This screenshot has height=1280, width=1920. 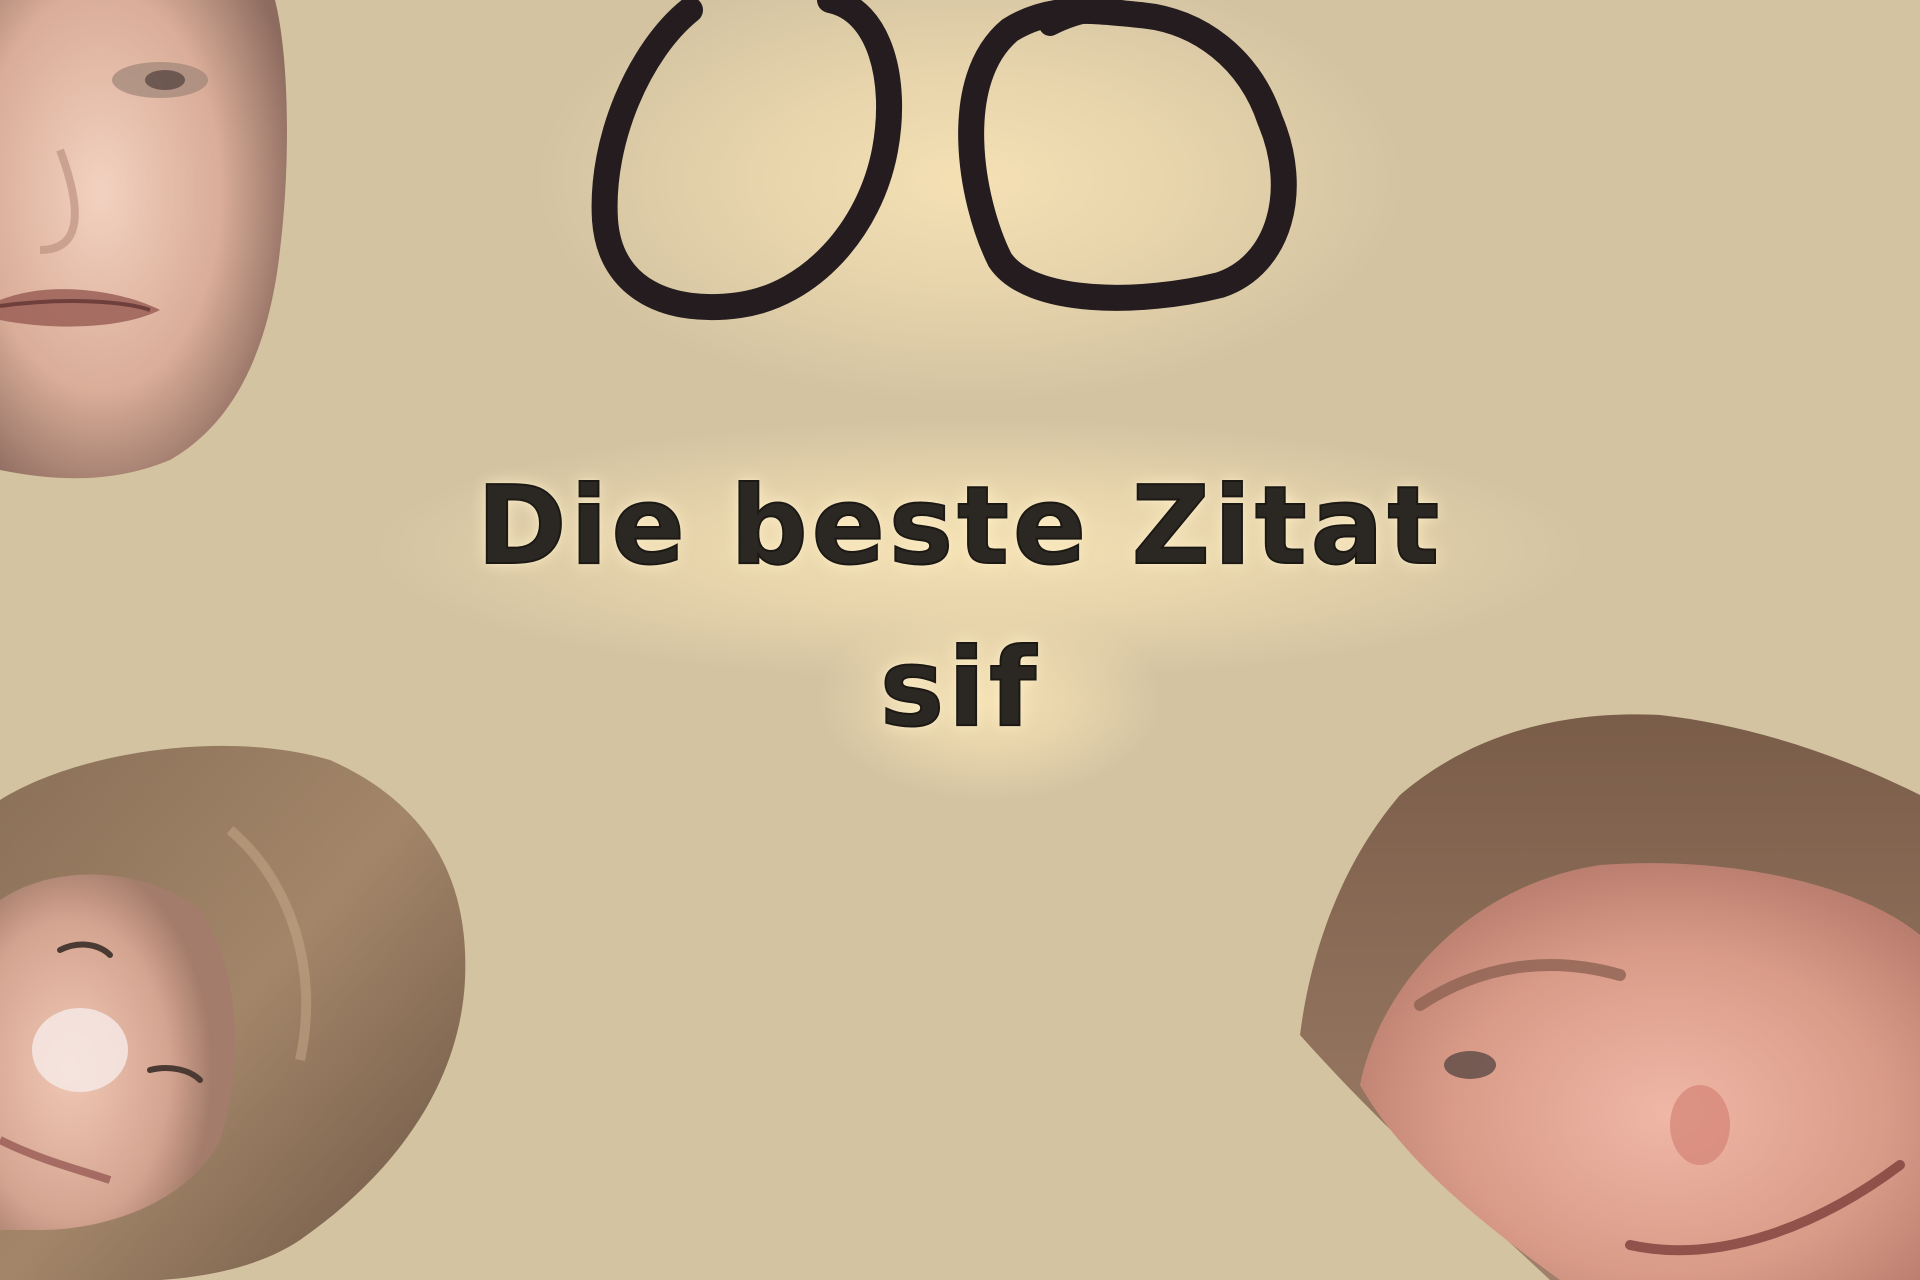 I want to click on double-circle-doodle, so click(x=944, y=160).